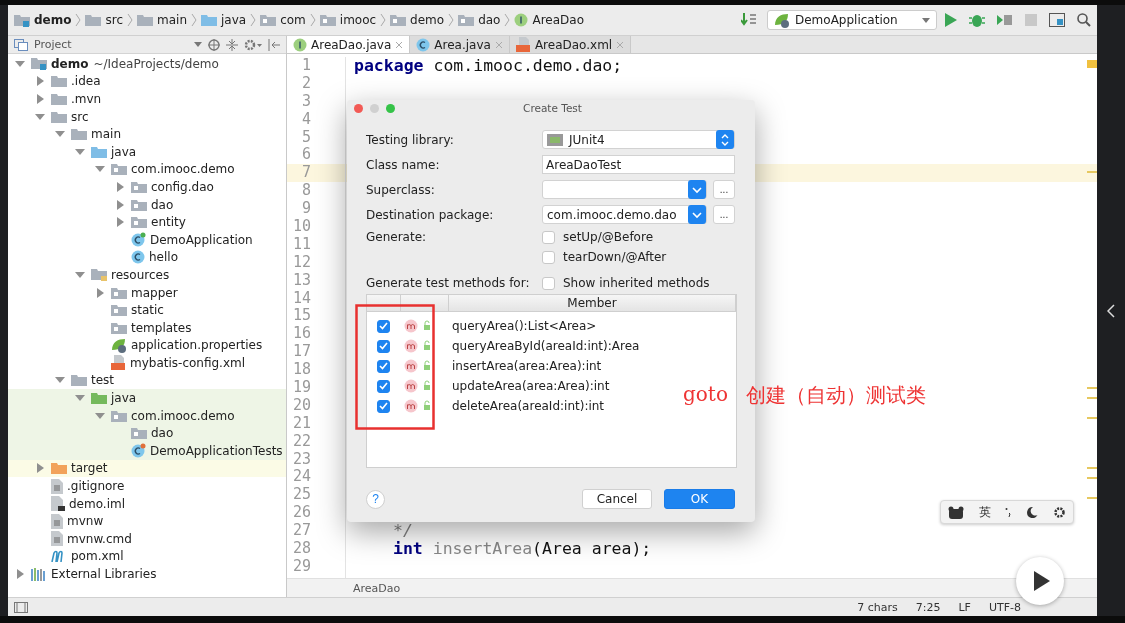 This screenshot has height=623, width=1125. I want to click on tree-item: mvnw.cmd, so click(147, 539).